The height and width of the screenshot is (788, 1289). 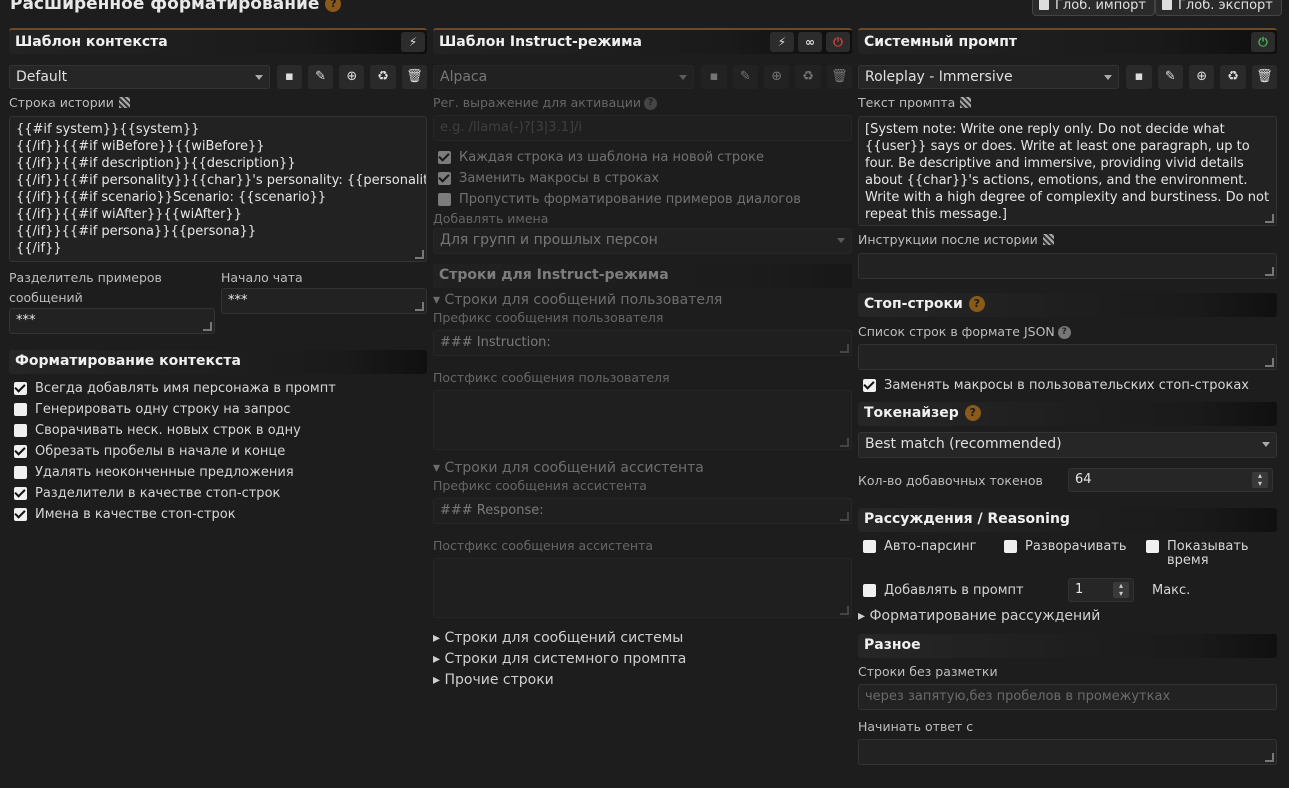 What do you see at coordinates (1167, 5) in the screenshot?
I see `file-export-icon` at bounding box center [1167, 5].